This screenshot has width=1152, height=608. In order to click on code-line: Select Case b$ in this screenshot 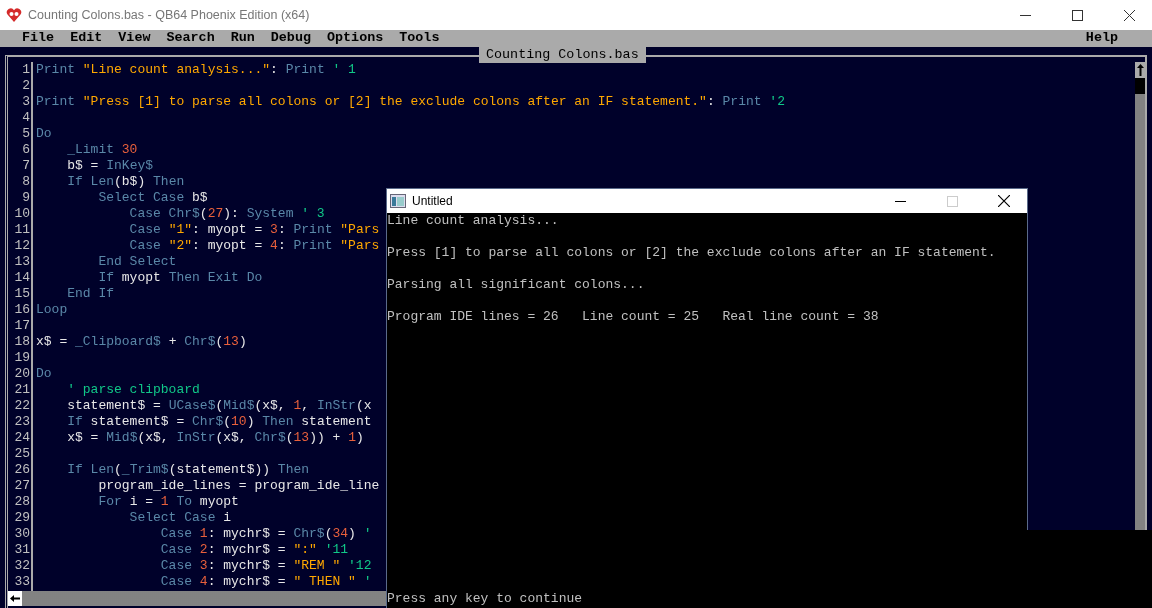, I will do `click(152, 198)`.